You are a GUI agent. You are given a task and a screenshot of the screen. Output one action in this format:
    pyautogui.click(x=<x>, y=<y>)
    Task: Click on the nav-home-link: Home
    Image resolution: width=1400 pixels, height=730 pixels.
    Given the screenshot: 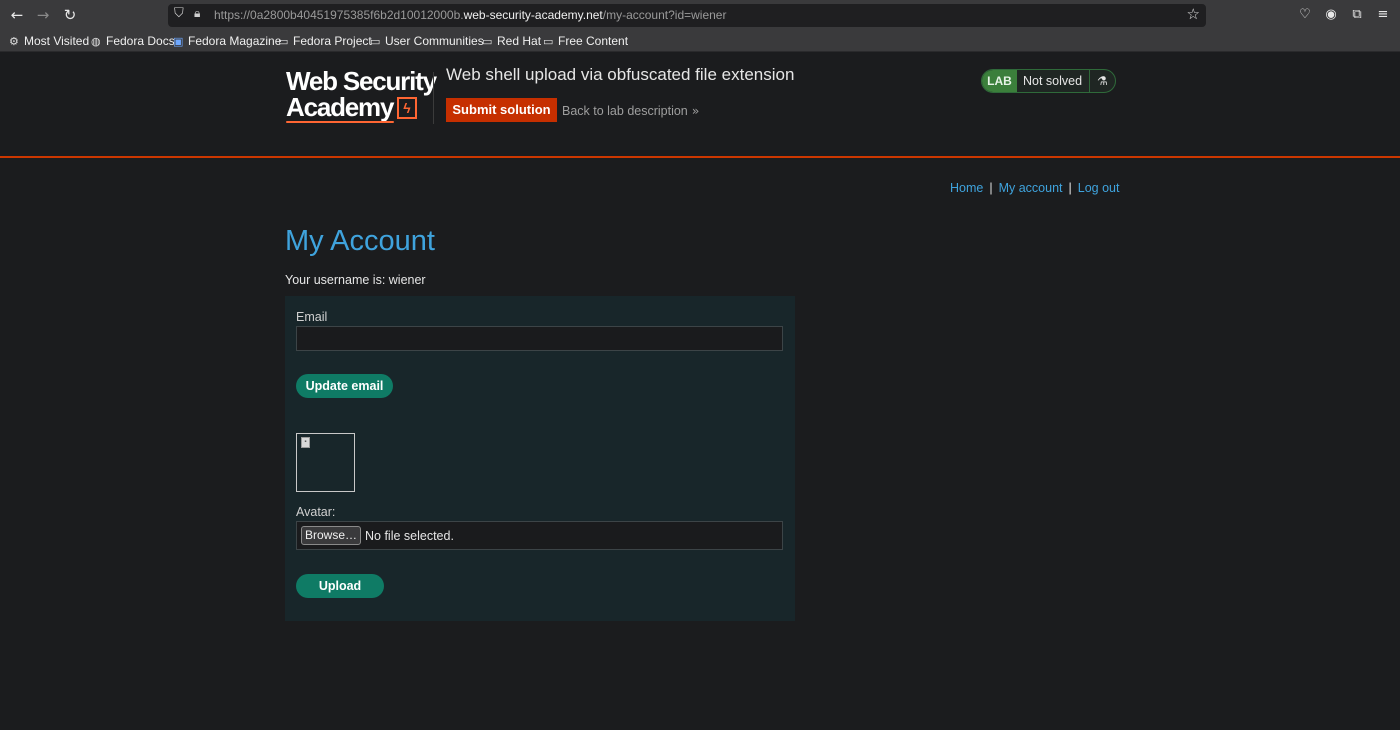 What is the action you would take?
    pyautogui.click(x=966, y=188)
    